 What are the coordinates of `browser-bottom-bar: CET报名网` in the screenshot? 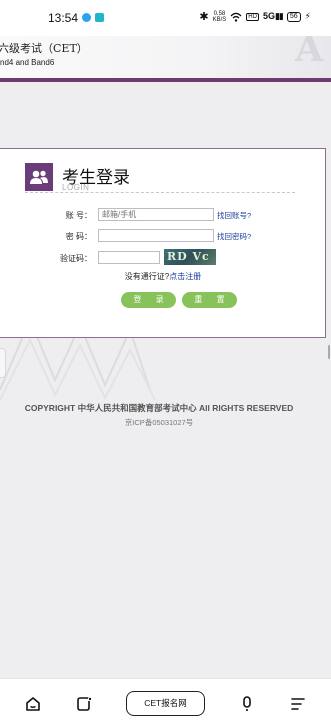 It's located at (165, 703).